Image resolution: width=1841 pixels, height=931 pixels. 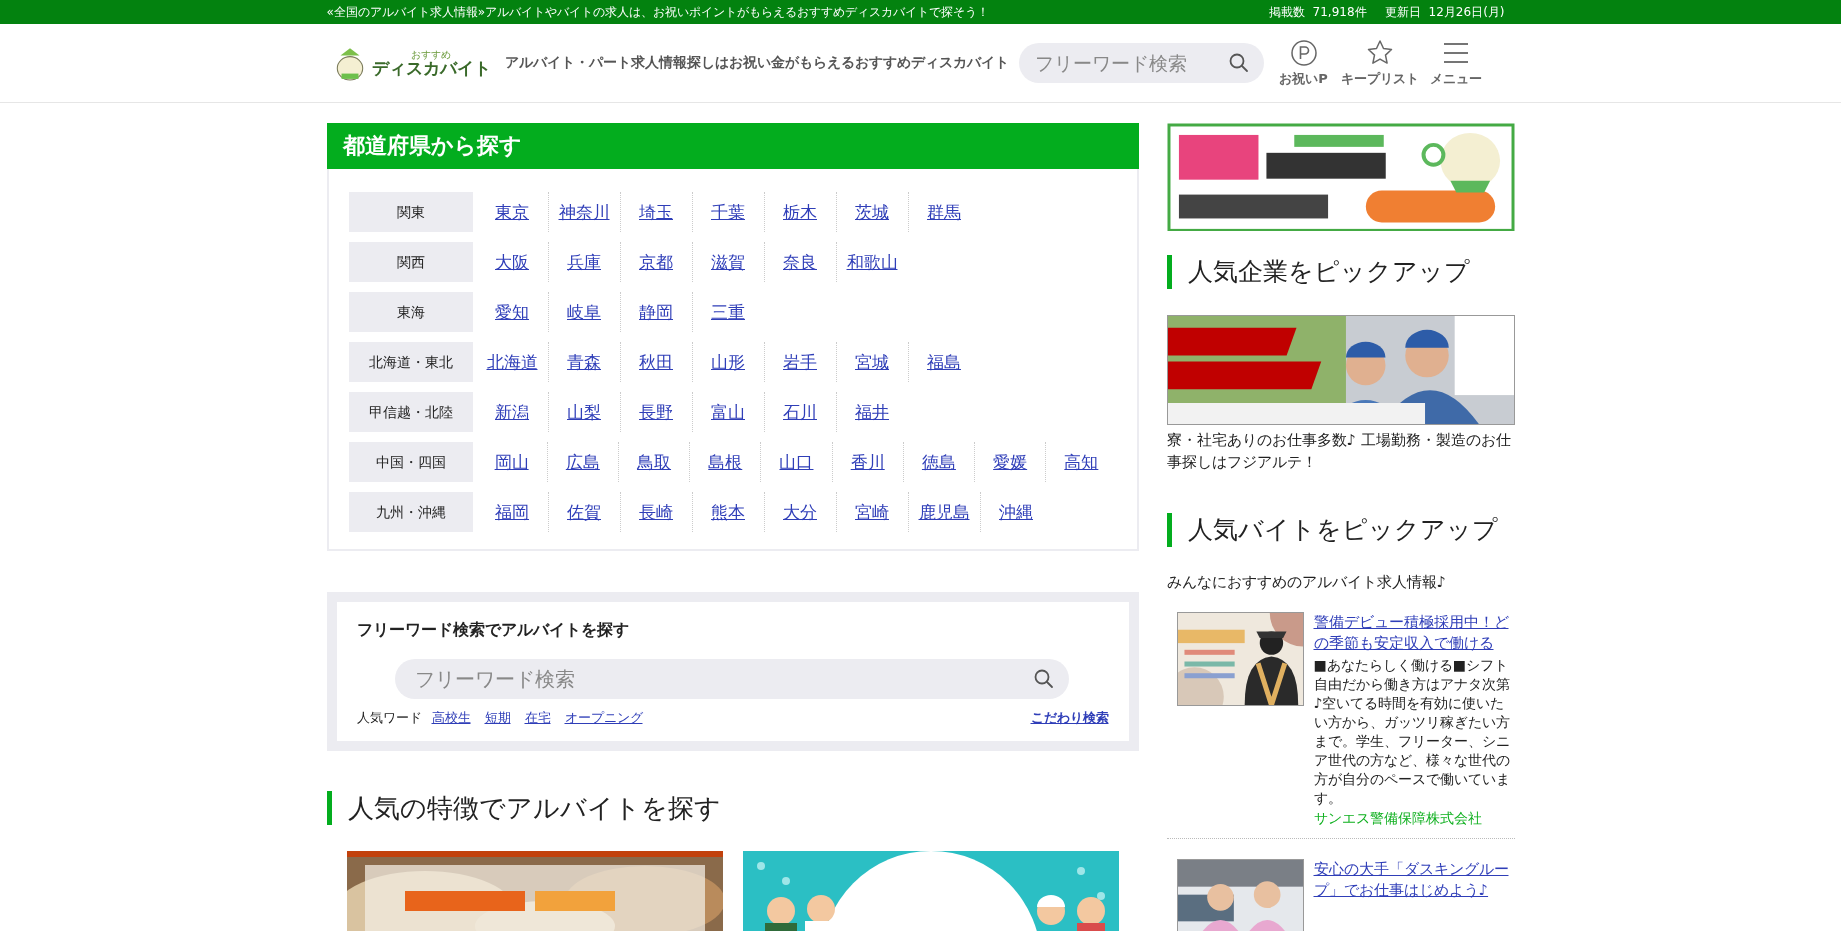 I want to click on prefecture-link: 広島, so click(x=582, y=462).